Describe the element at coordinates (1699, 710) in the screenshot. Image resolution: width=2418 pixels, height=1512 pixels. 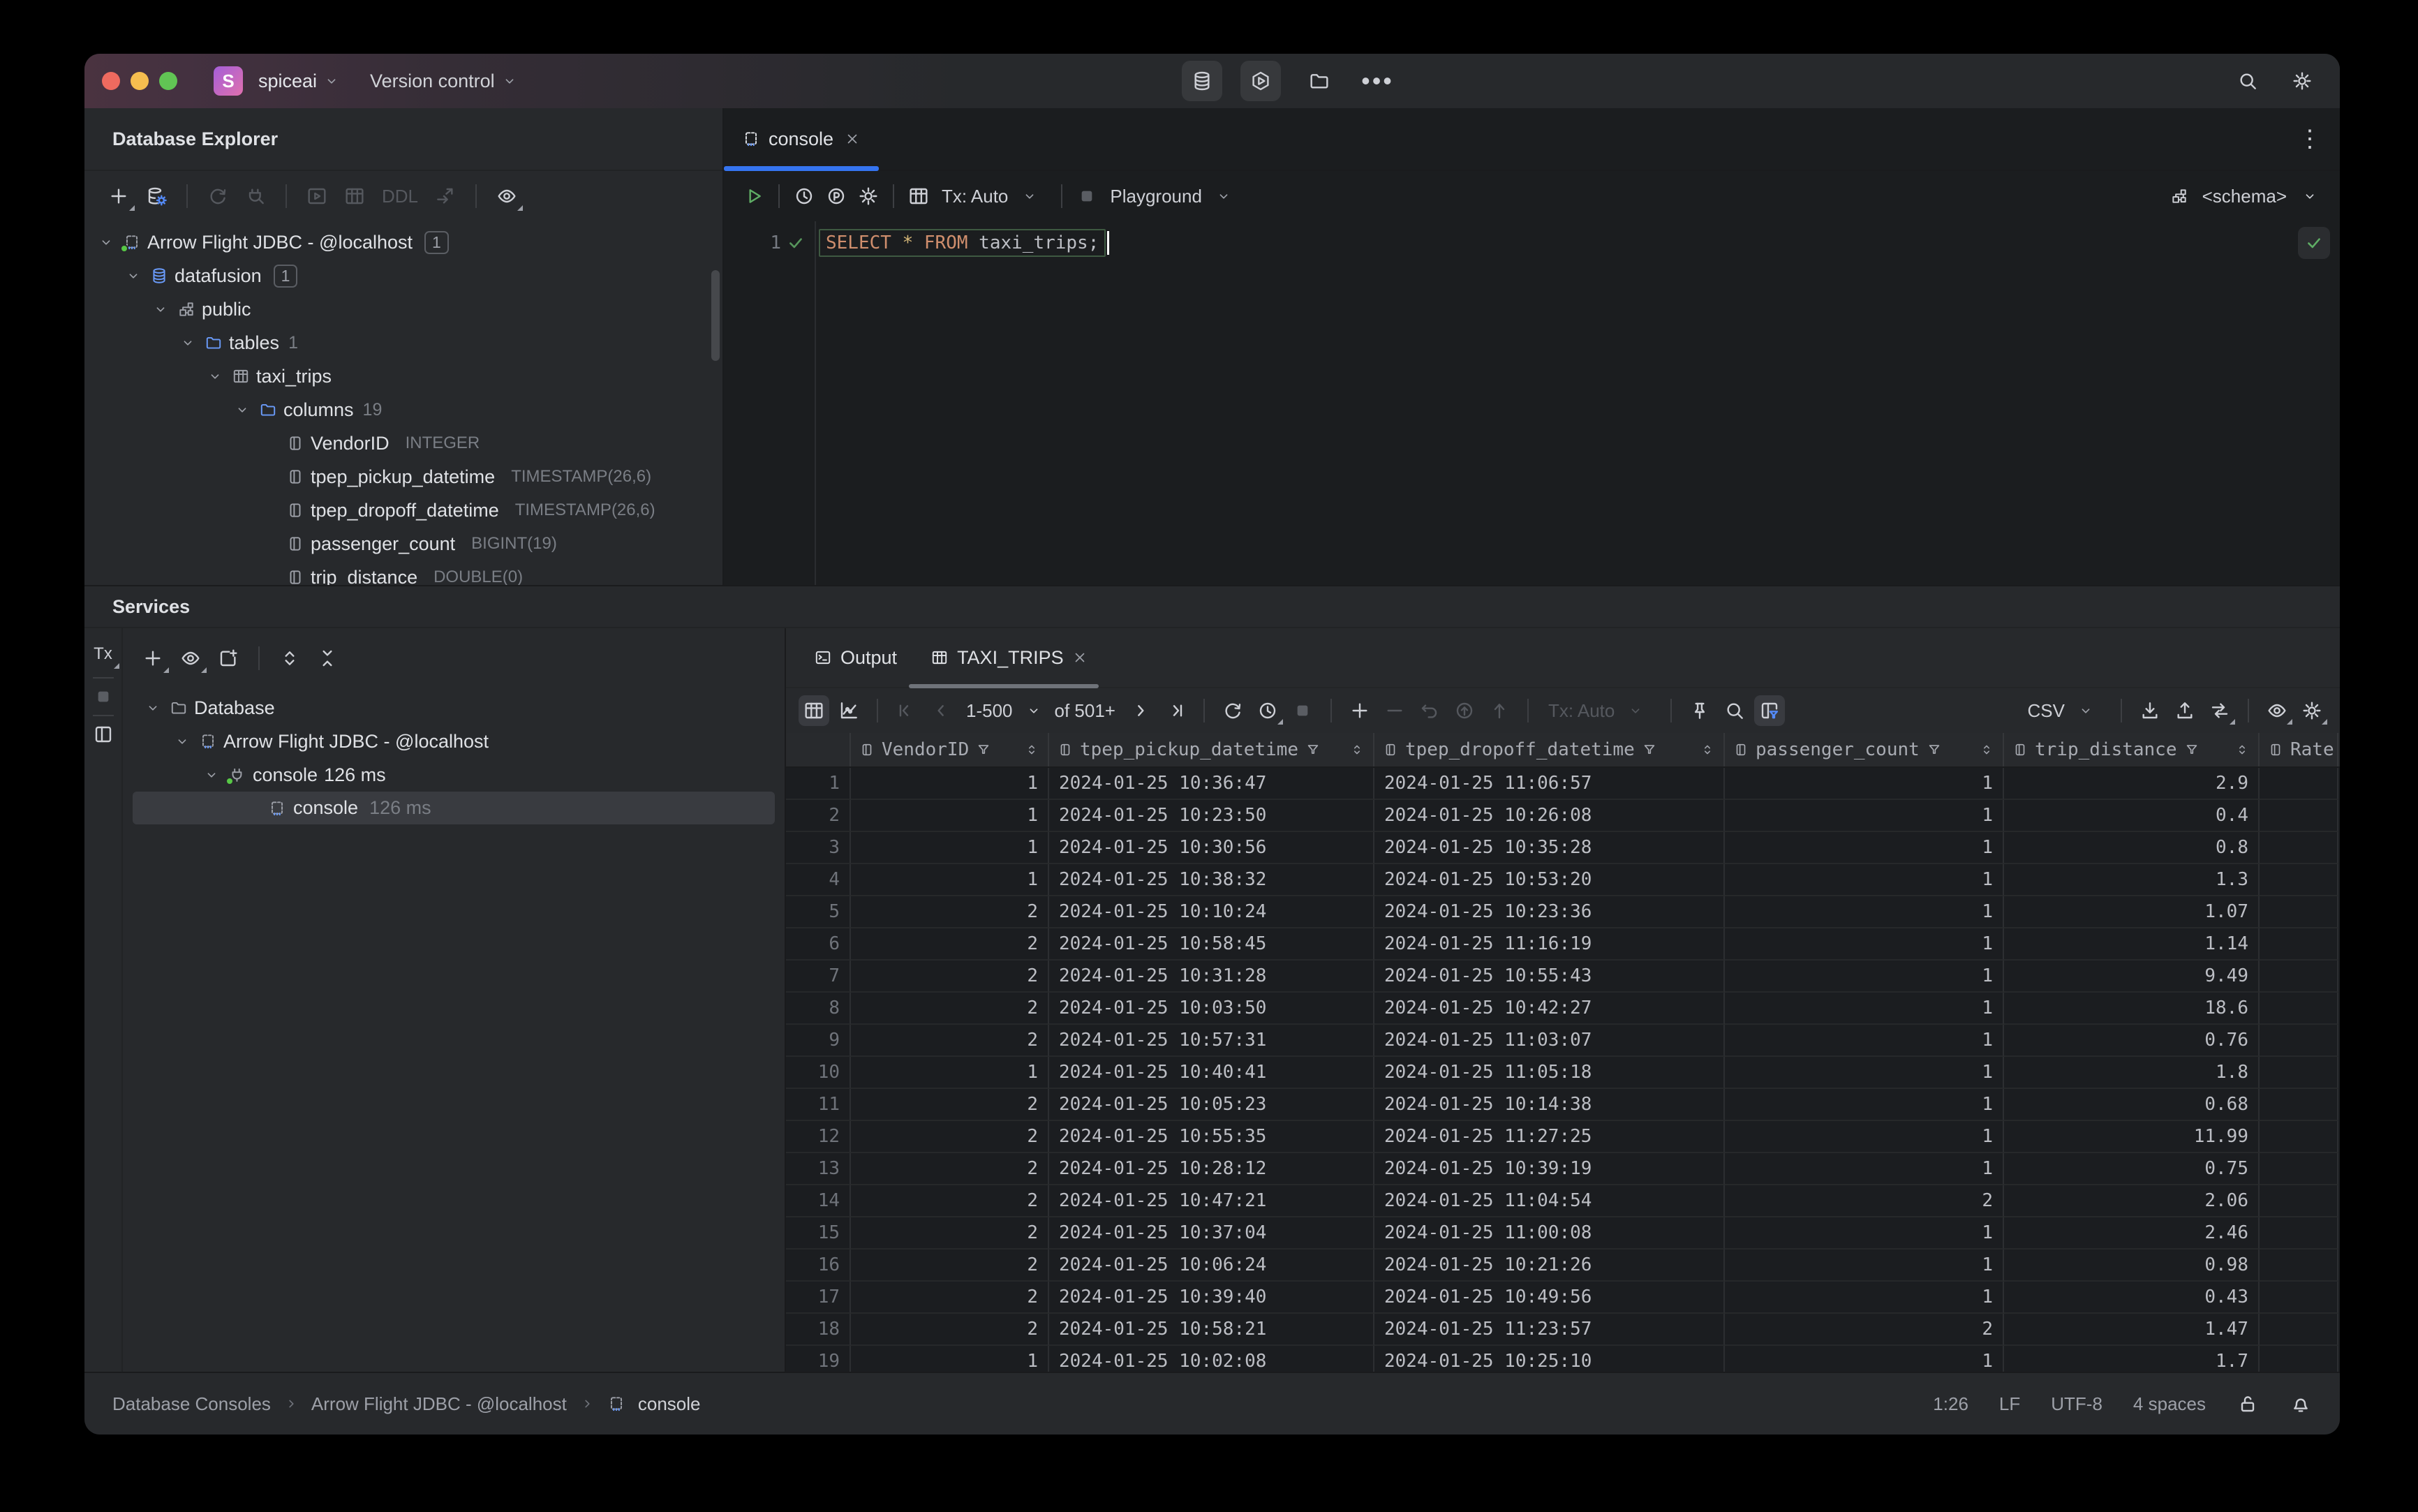
I see `pin-tab-icon` at that location.